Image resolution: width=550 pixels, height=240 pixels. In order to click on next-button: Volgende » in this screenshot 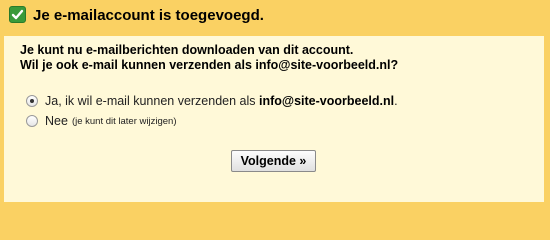, I will do `click(273, 161)`.